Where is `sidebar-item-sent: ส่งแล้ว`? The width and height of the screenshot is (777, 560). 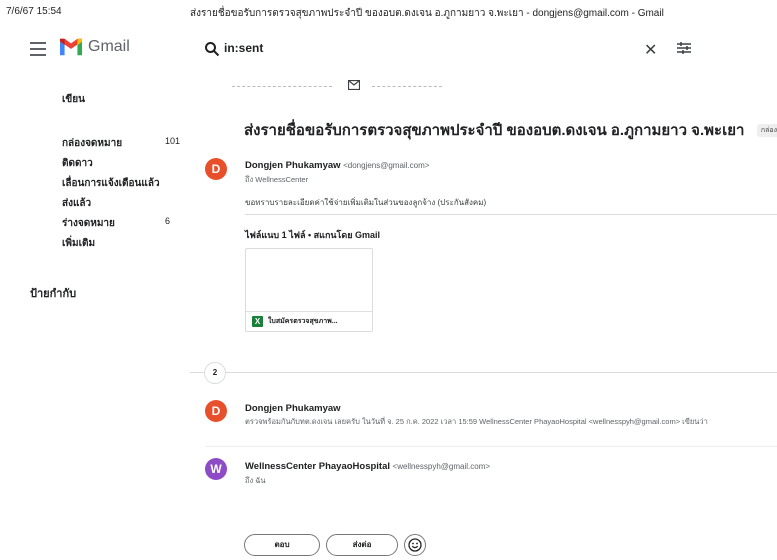
sidebar-item-sent: ส่งแล้ว is located at coordinates (95, 202).